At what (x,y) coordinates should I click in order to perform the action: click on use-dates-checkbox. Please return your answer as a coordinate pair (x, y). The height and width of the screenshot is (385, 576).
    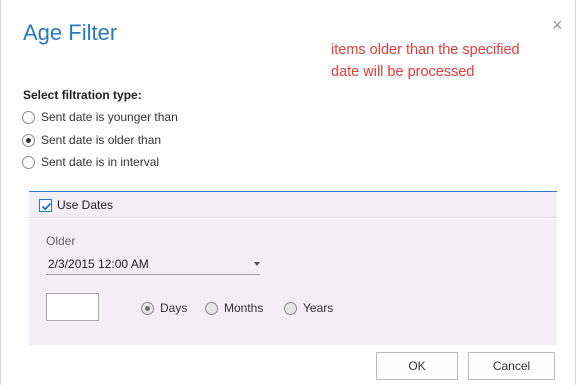
    Looking at the image, I should click on (45, 205).